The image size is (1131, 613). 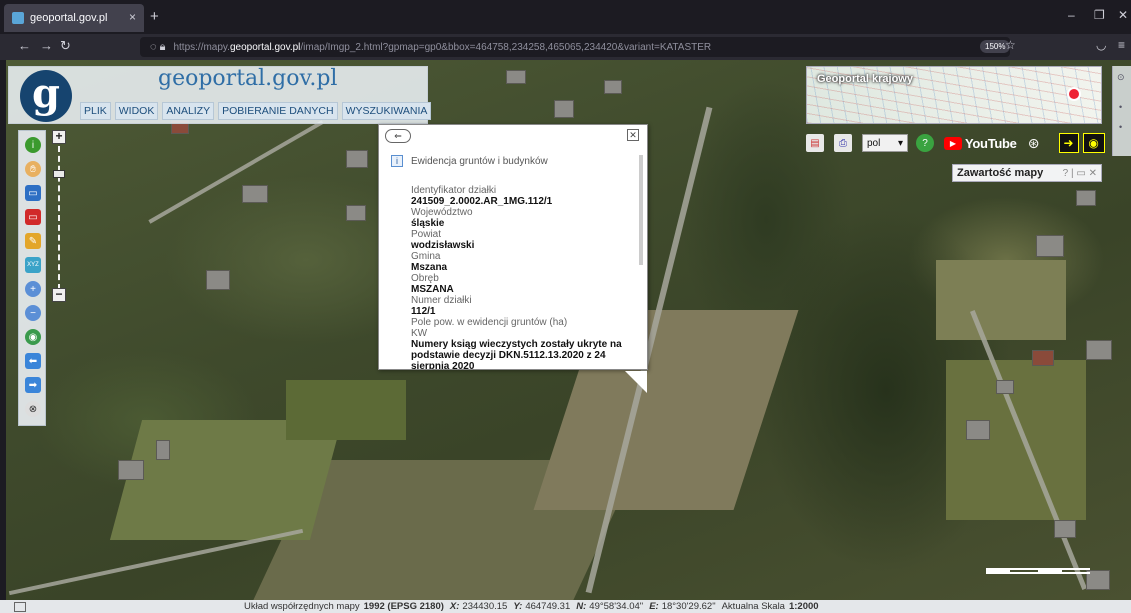 What do you see at coordinates (33, 193) in the screenshot?
I see `select-area-icon: ▭` at bounding box center [33, 193].